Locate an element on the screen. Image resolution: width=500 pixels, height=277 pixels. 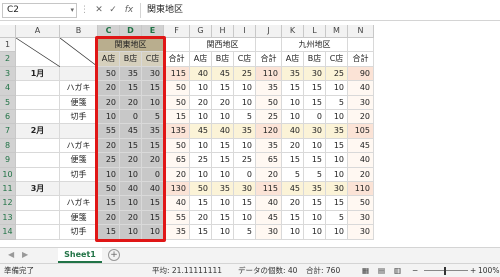
column-header-i: I is located at coordinates (245, 31).